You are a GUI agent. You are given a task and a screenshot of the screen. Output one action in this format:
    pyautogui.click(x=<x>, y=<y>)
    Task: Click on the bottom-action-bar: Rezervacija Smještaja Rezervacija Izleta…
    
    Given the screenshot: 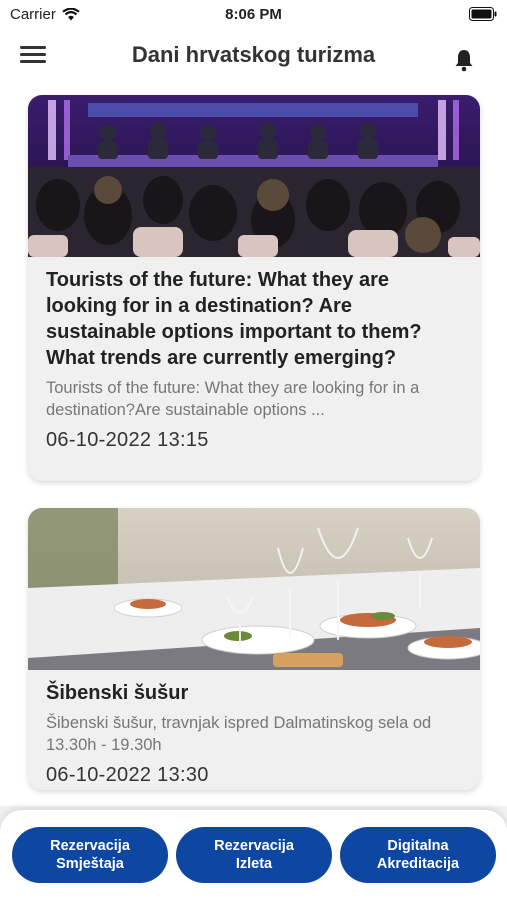 What is the action you would take?
    pyautogui.click(x=253, y=855)
    